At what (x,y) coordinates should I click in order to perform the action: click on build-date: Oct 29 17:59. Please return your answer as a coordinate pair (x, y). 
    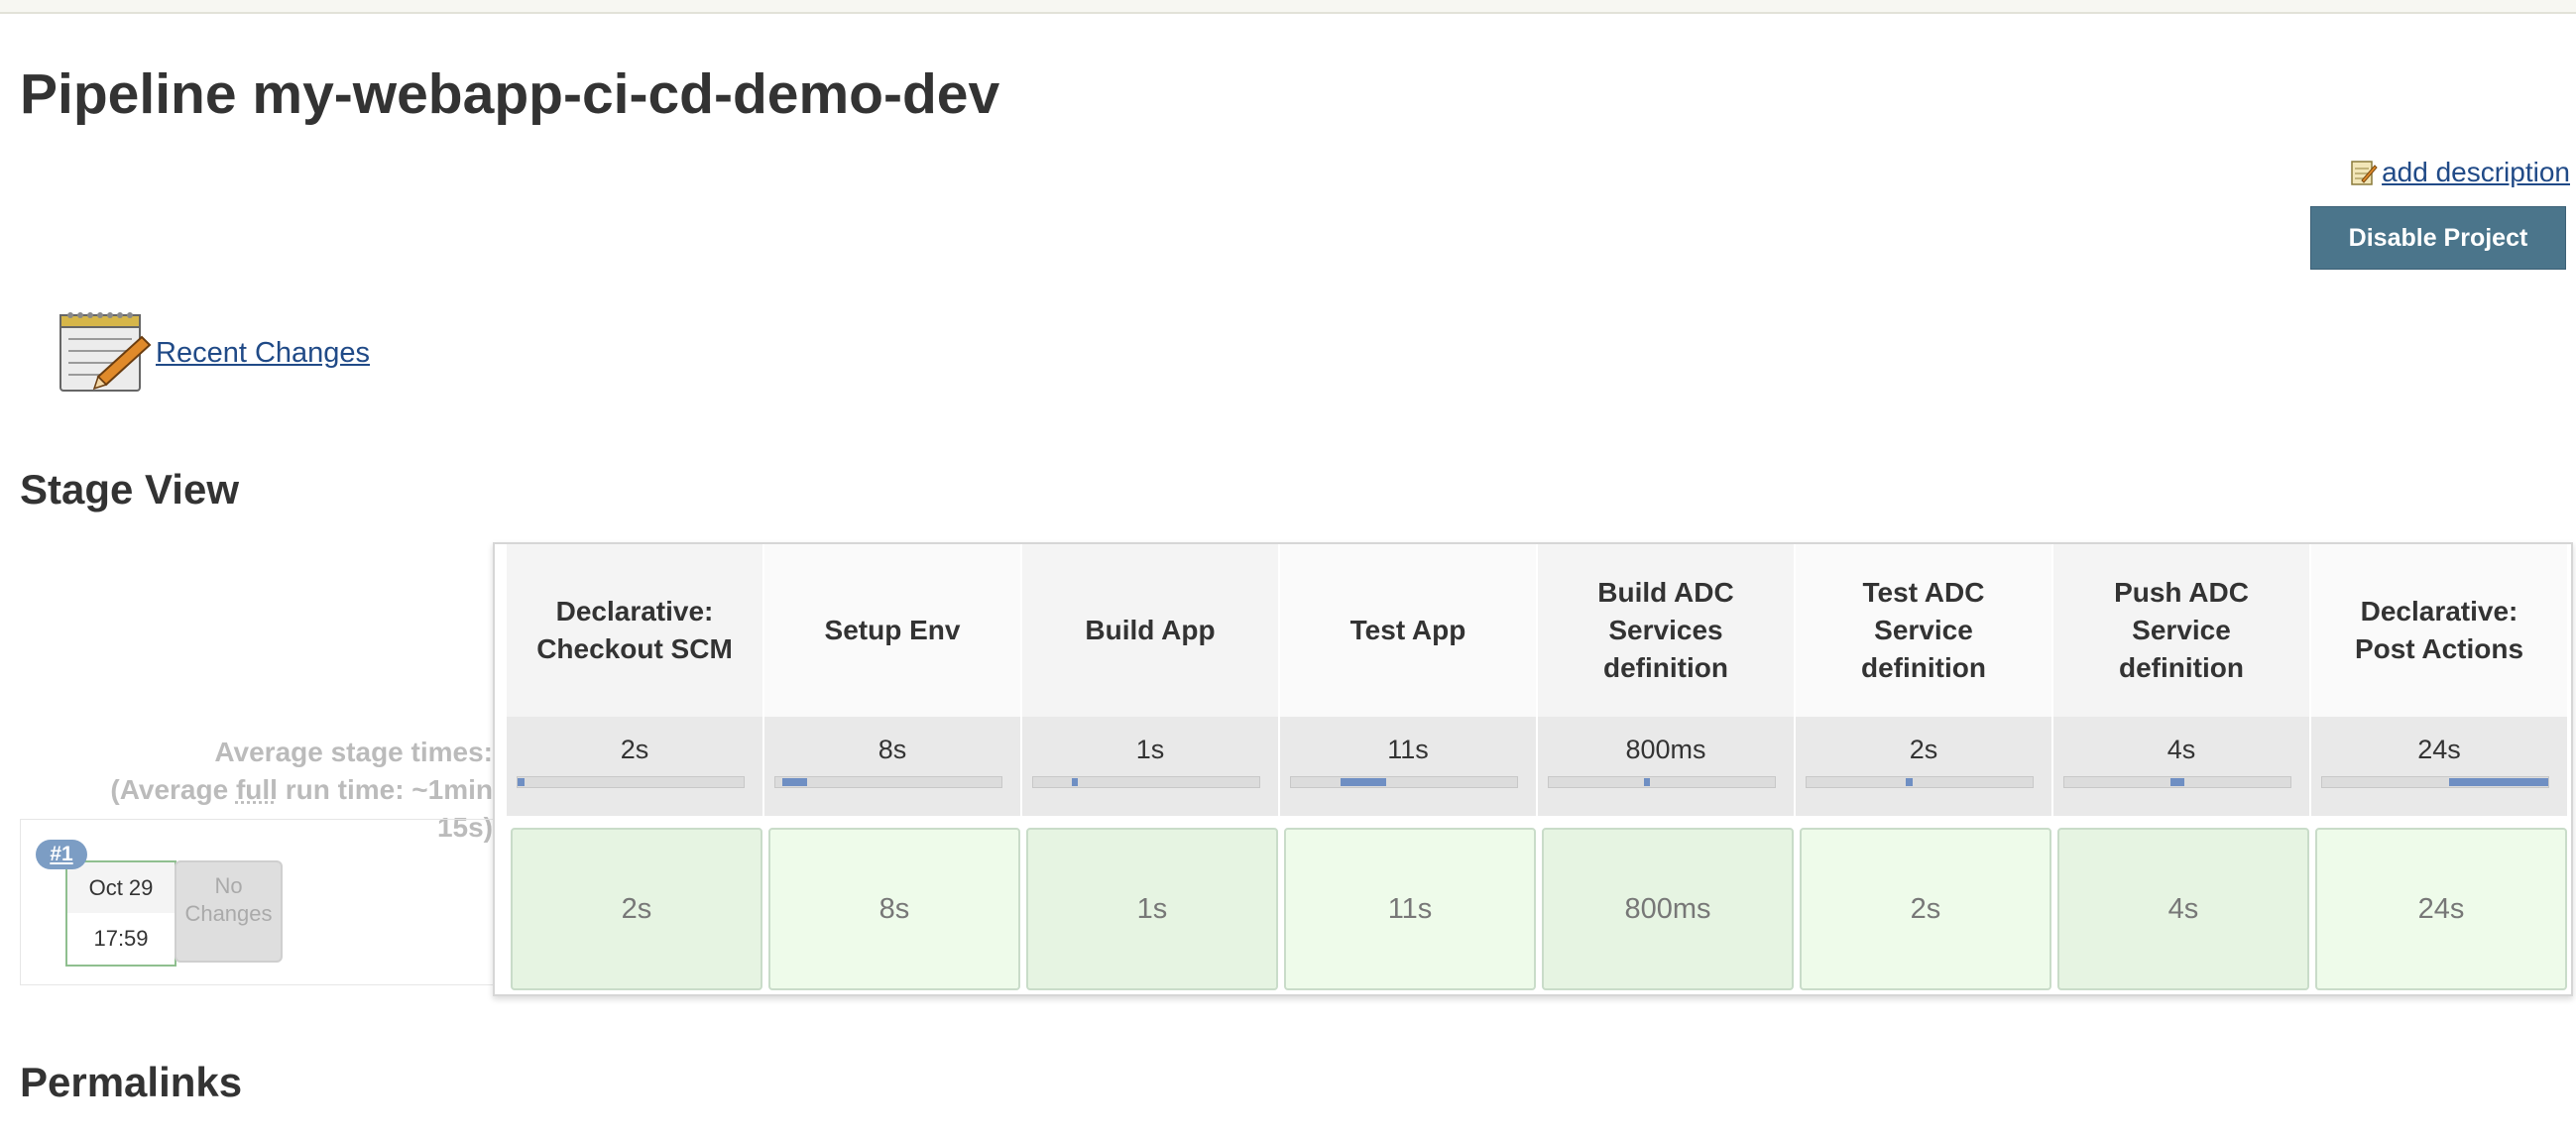
    Looking at the image, I should click on (120, 914).